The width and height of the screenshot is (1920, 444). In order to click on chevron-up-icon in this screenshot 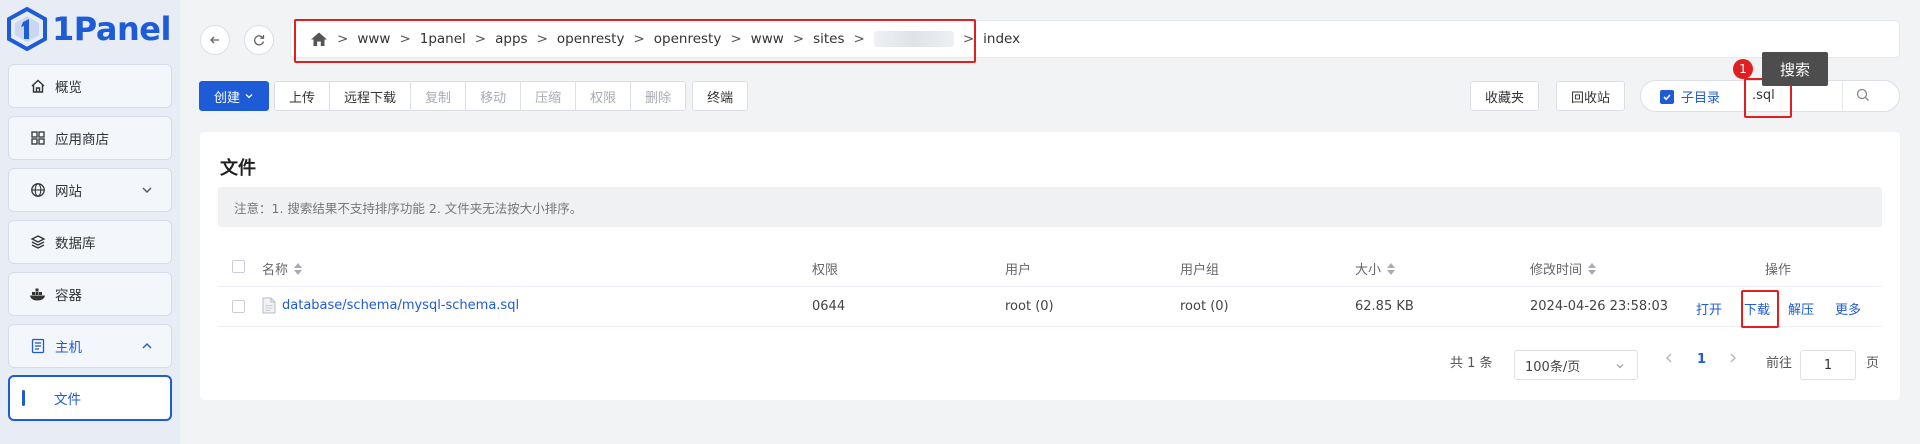, I will do `click(147, 346)`.